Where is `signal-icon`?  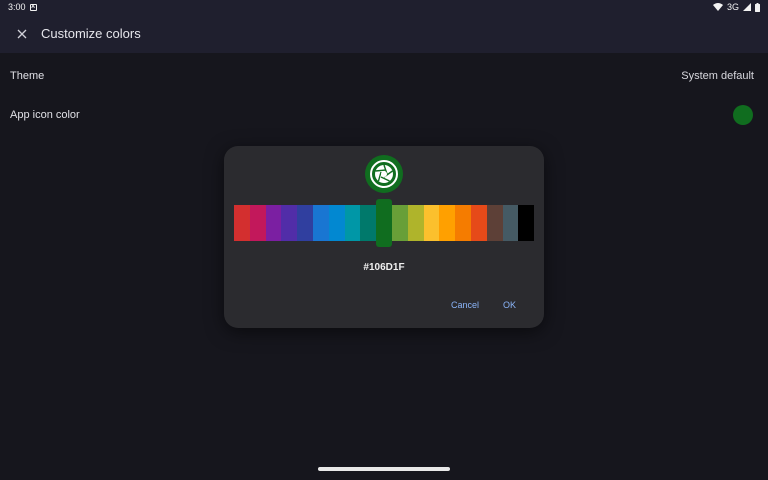
signal-icon is located at coordinates (747, 7).